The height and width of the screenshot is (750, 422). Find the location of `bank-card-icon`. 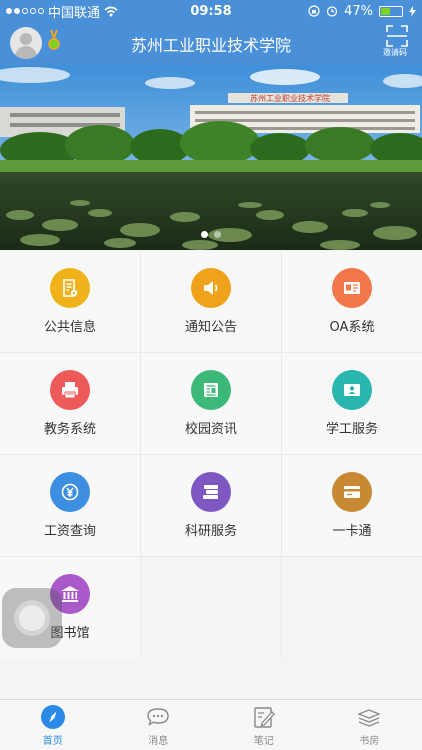

bank-card-icon is located at coordinates (352, 492).